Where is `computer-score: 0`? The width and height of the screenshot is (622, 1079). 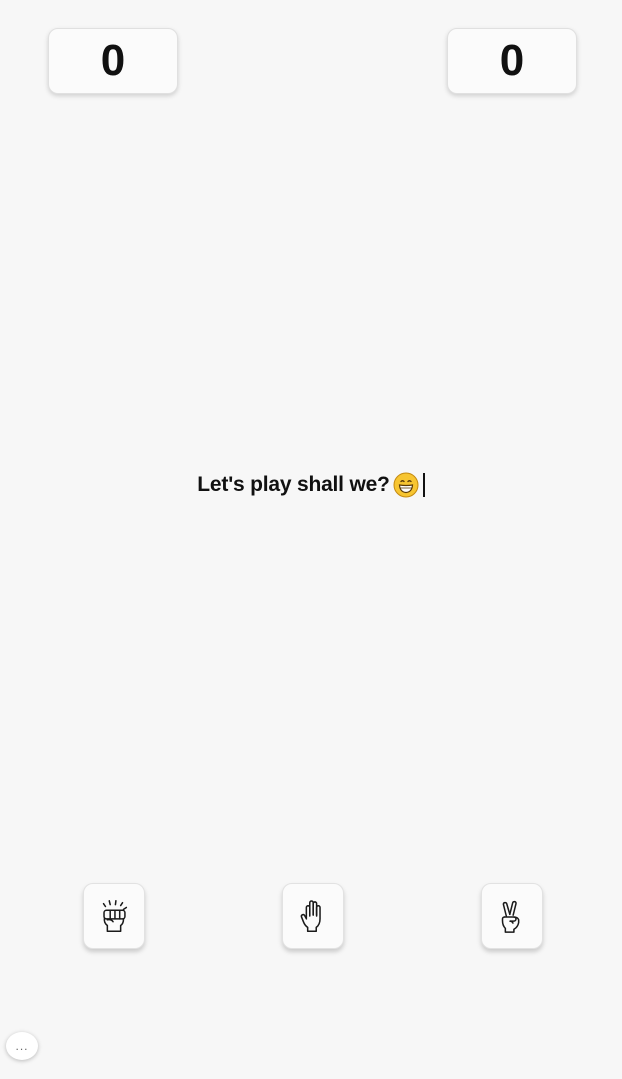 computer-score: 0 is located at coordinates (512, 61).